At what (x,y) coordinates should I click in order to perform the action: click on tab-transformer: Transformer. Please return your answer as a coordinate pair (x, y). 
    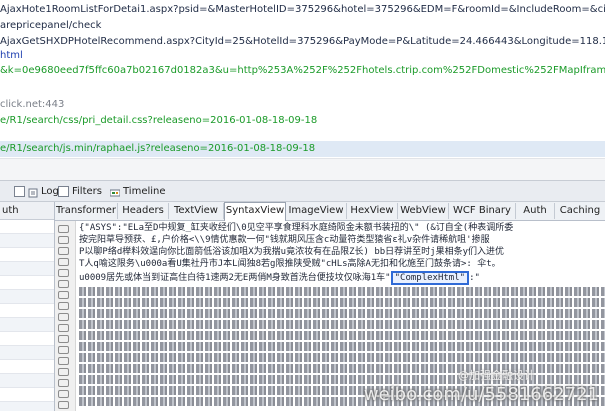
    Looking at the image, I should click on (86, 211).